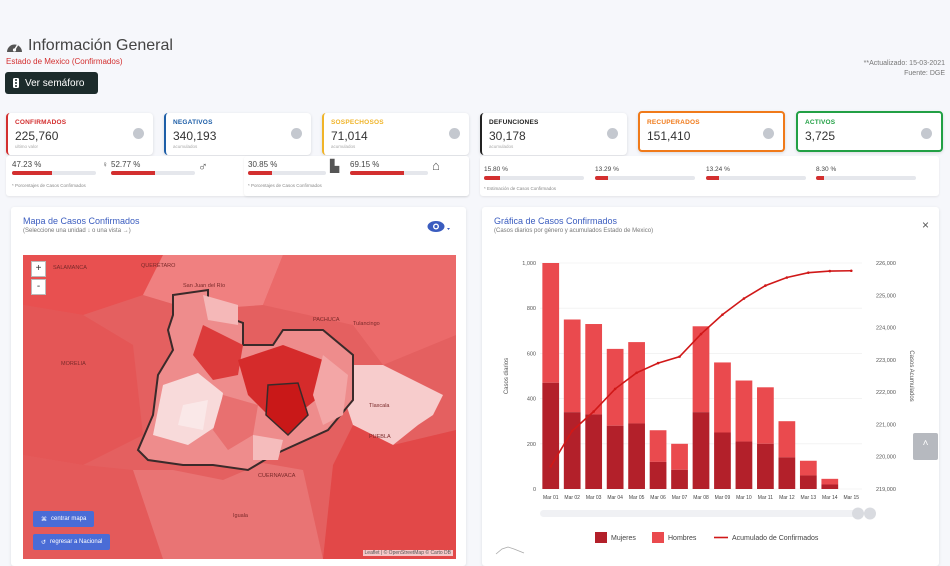  What do you see at coordinates (27, 164) in the screenshot?
I see `women-pct: 47.23 %` at bounding box center [27, 164].